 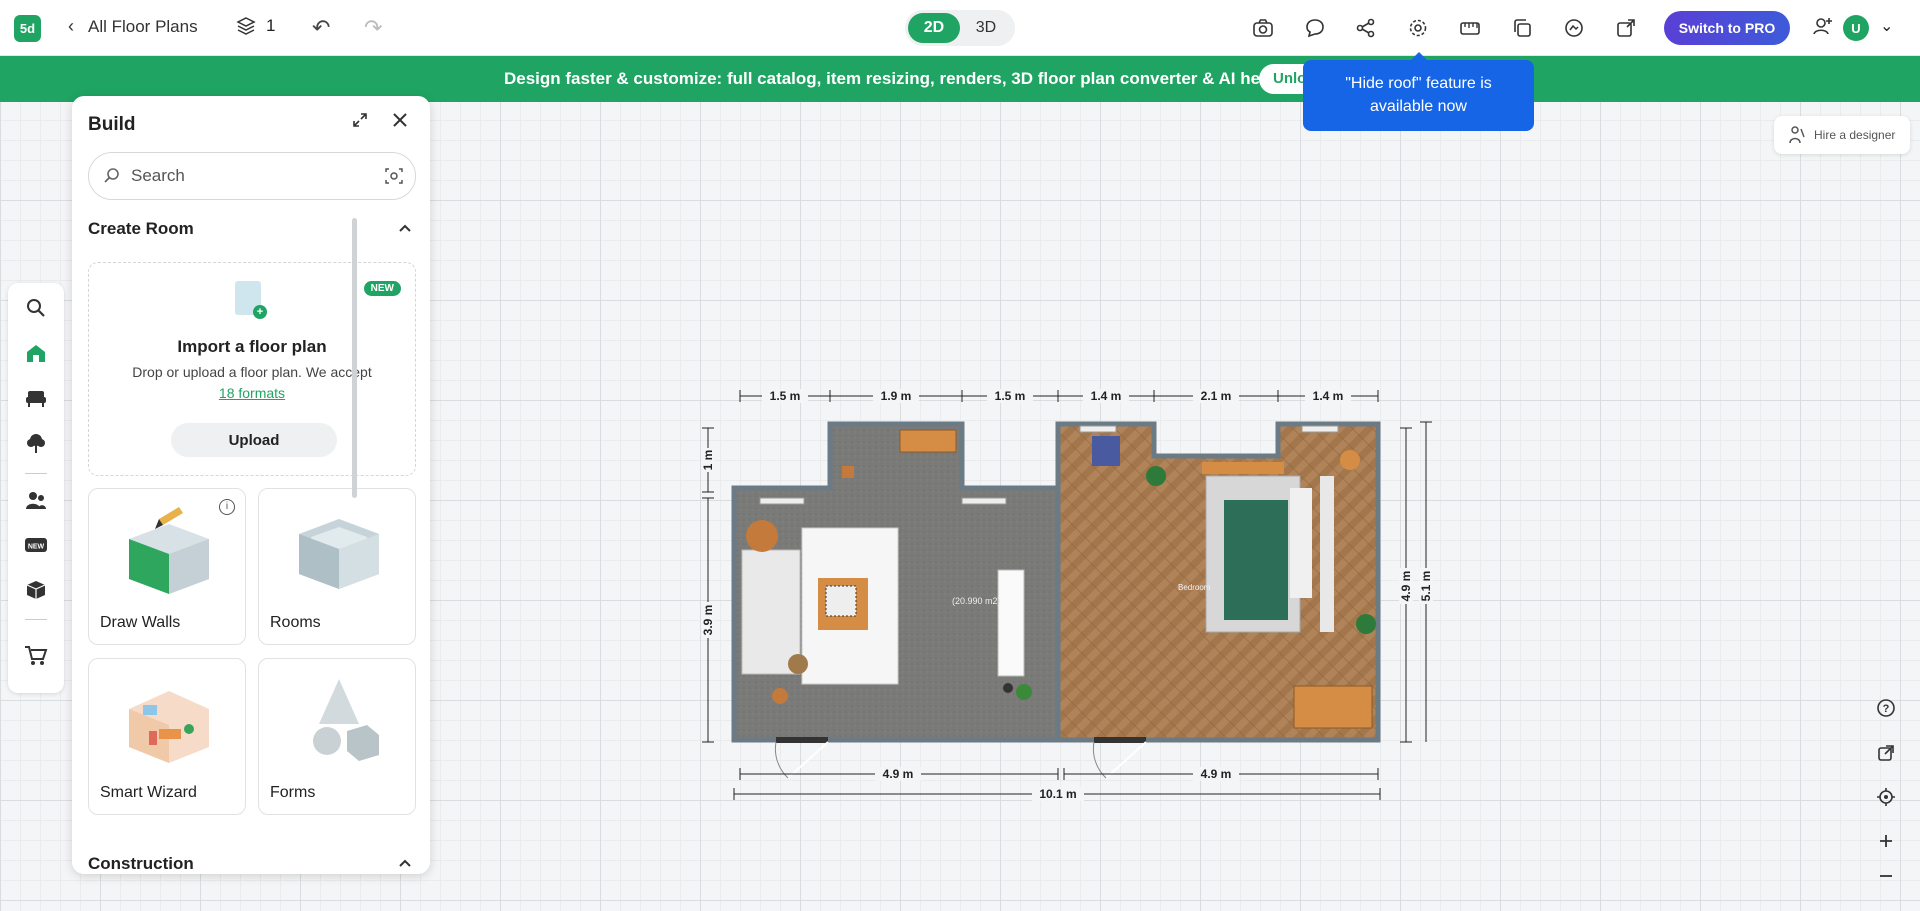 What do you see at coordinates (252, 393) in the screenshot?
I see `formats-link: 18 formats` at bounding box center [252, 393].